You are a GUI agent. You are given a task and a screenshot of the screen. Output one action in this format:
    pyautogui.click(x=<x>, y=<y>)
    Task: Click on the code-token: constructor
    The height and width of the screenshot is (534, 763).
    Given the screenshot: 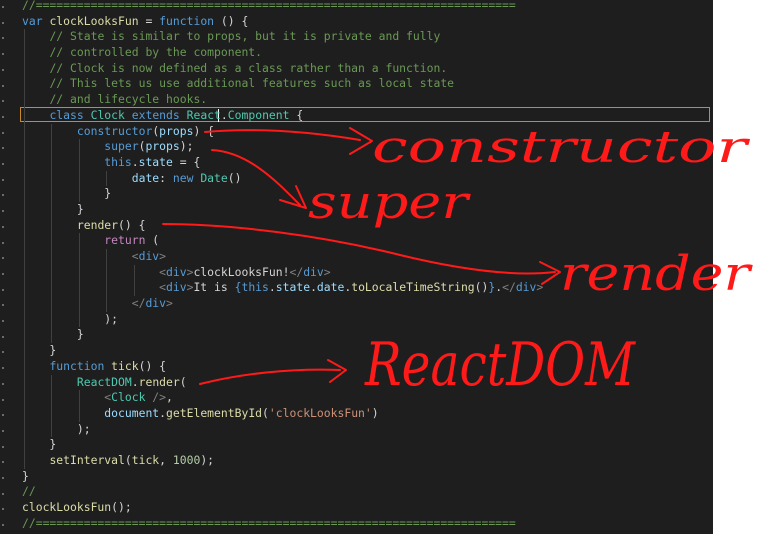 What is the action you would take?
    pyautogui.click(x=114, y=130)
    